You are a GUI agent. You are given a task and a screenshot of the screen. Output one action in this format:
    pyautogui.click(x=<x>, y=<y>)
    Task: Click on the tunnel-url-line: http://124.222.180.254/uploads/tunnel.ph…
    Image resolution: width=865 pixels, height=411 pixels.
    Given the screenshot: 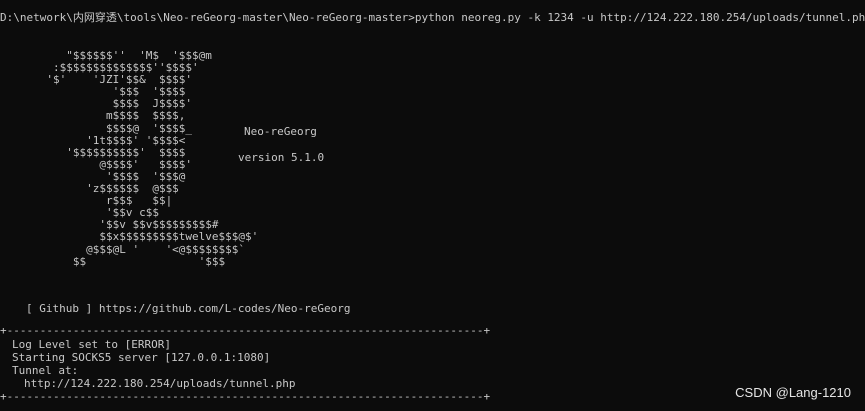 What is the action you would take?
    pyautogui.click(x=160, y=383)
    